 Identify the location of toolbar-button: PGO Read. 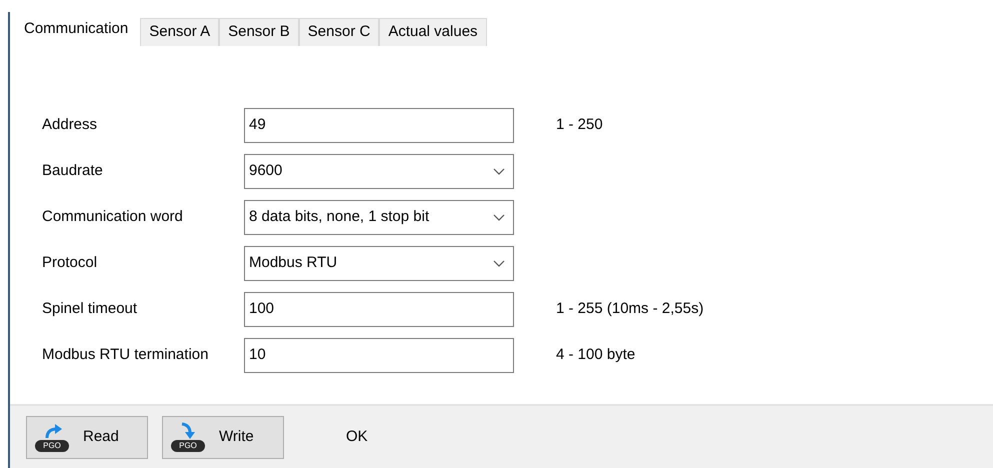
(87, 437).